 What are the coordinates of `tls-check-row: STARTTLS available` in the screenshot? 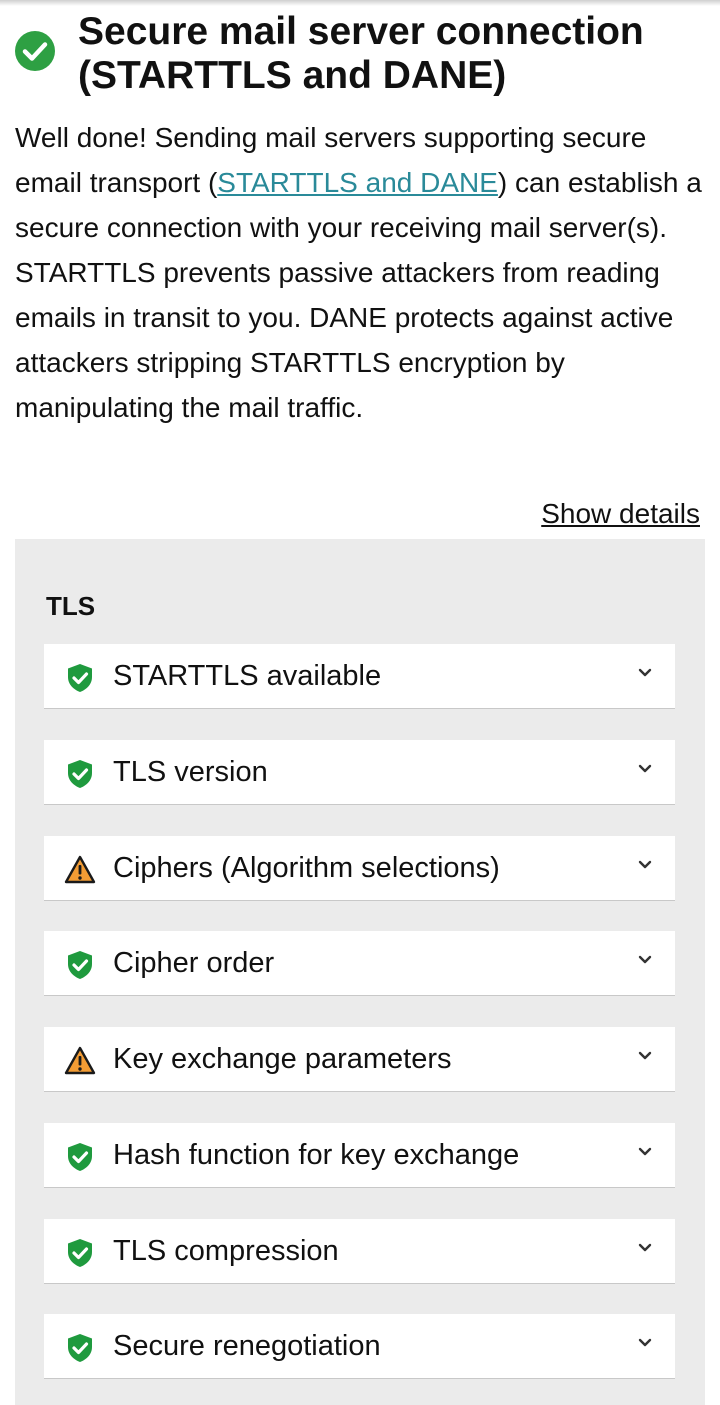 It's located at (359, 676).